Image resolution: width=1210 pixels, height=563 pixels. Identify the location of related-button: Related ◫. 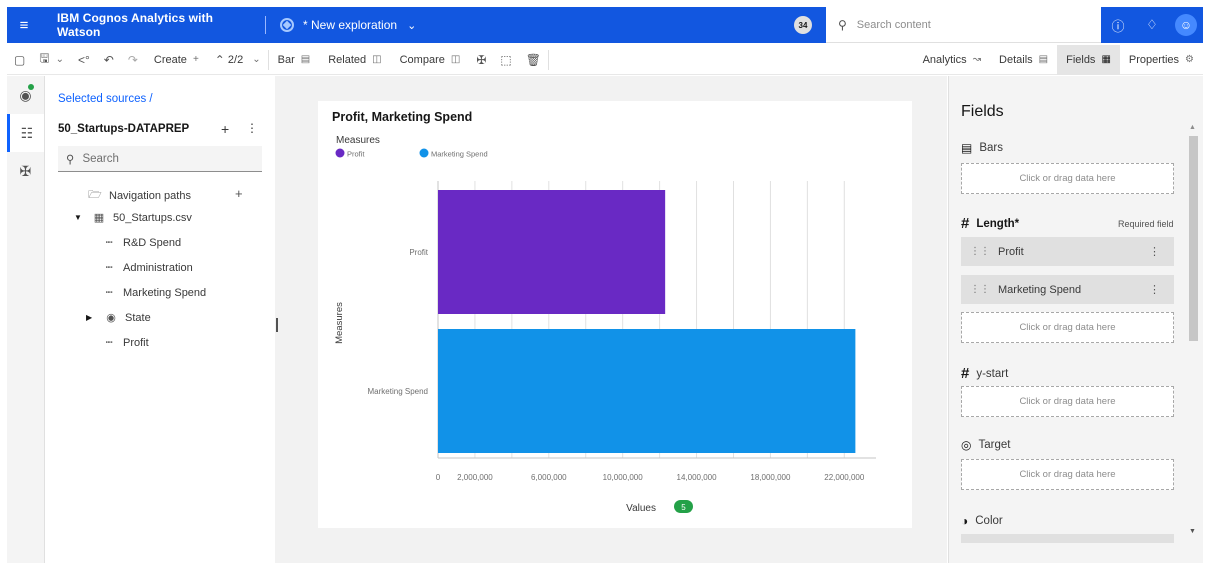
(354, 60).